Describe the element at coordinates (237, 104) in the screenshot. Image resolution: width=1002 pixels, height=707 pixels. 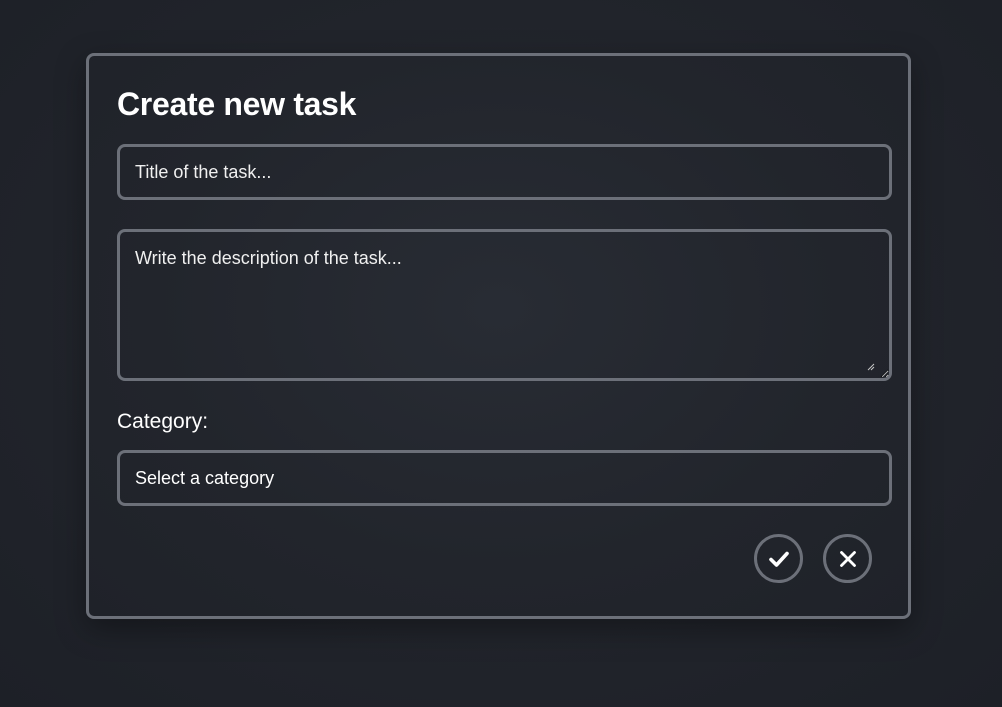
I see `modal-title: Create new task` at that location.